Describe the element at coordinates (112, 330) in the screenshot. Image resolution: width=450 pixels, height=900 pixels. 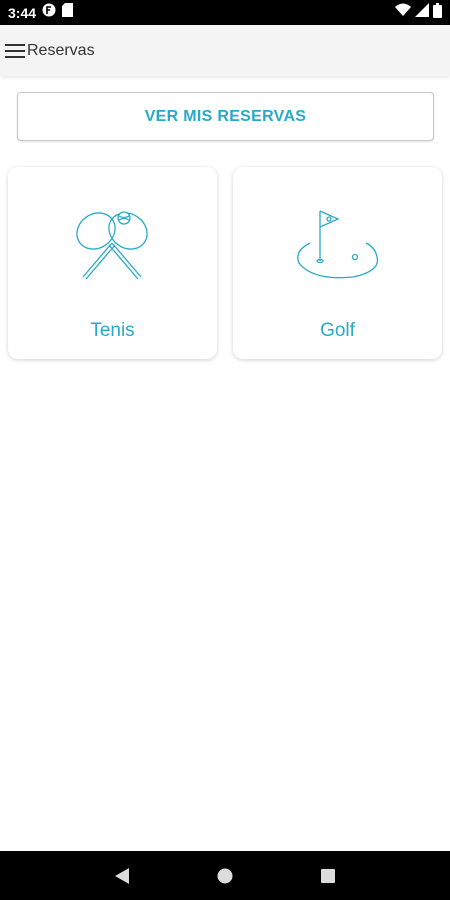
I see `card-label: Tenis` at that location.